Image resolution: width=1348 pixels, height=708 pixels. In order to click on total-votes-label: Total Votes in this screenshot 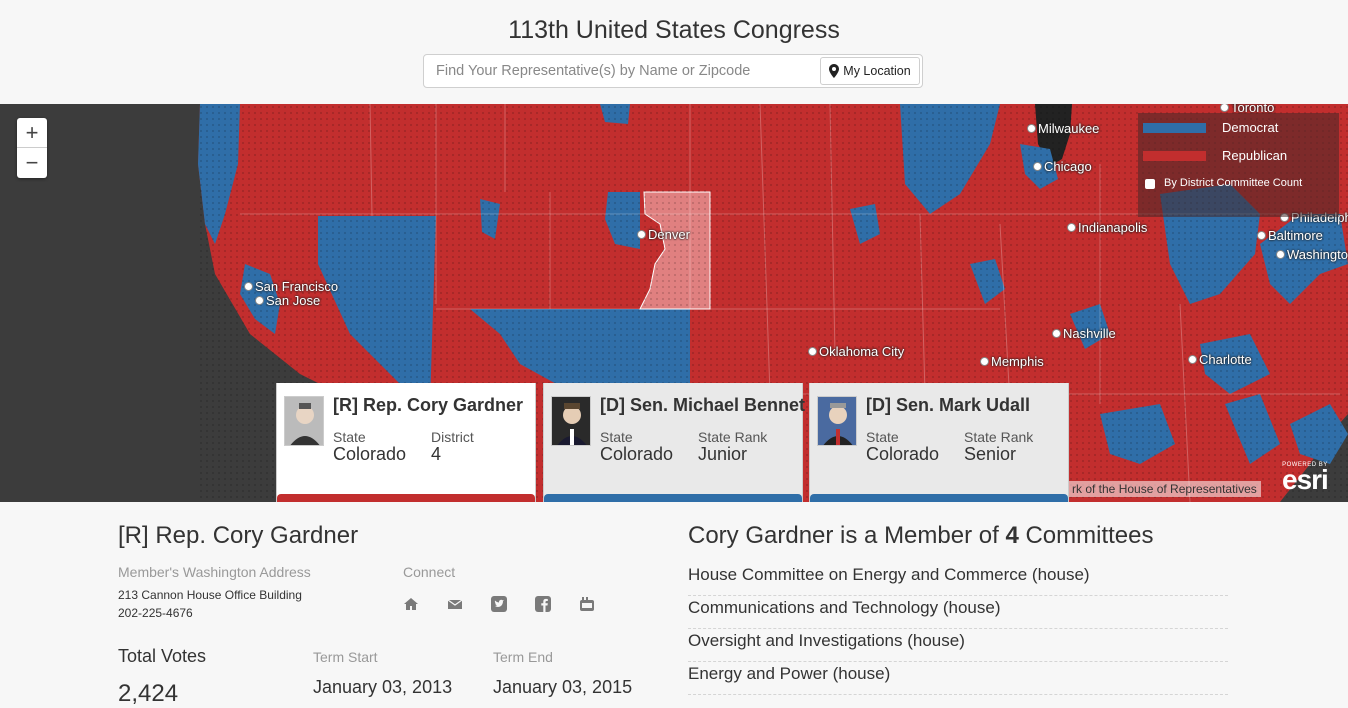, I will do `click(162, 656)`.